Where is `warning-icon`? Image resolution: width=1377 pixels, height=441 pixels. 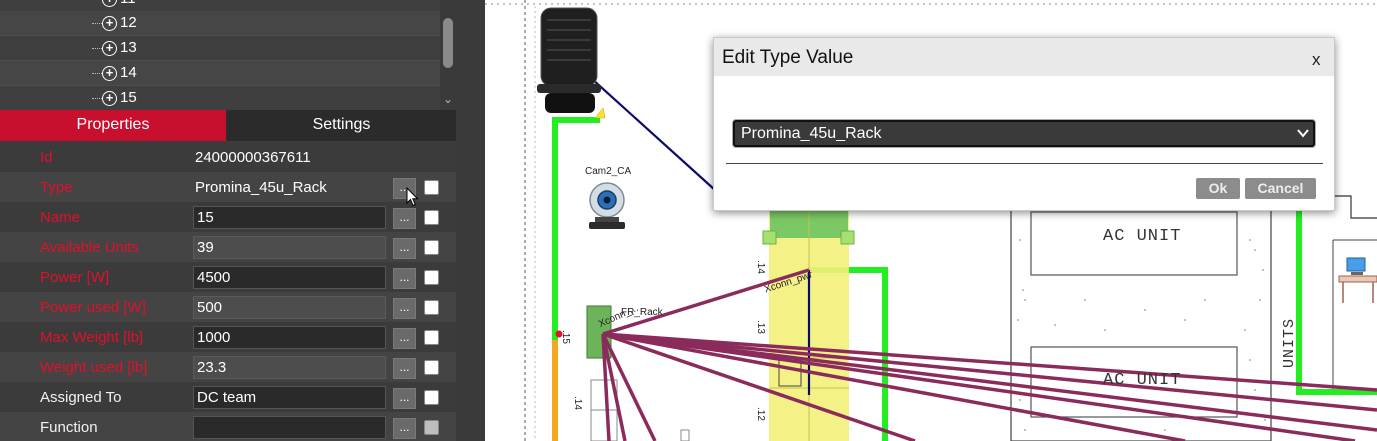
warning-icon is located at coordinates (600, 113).